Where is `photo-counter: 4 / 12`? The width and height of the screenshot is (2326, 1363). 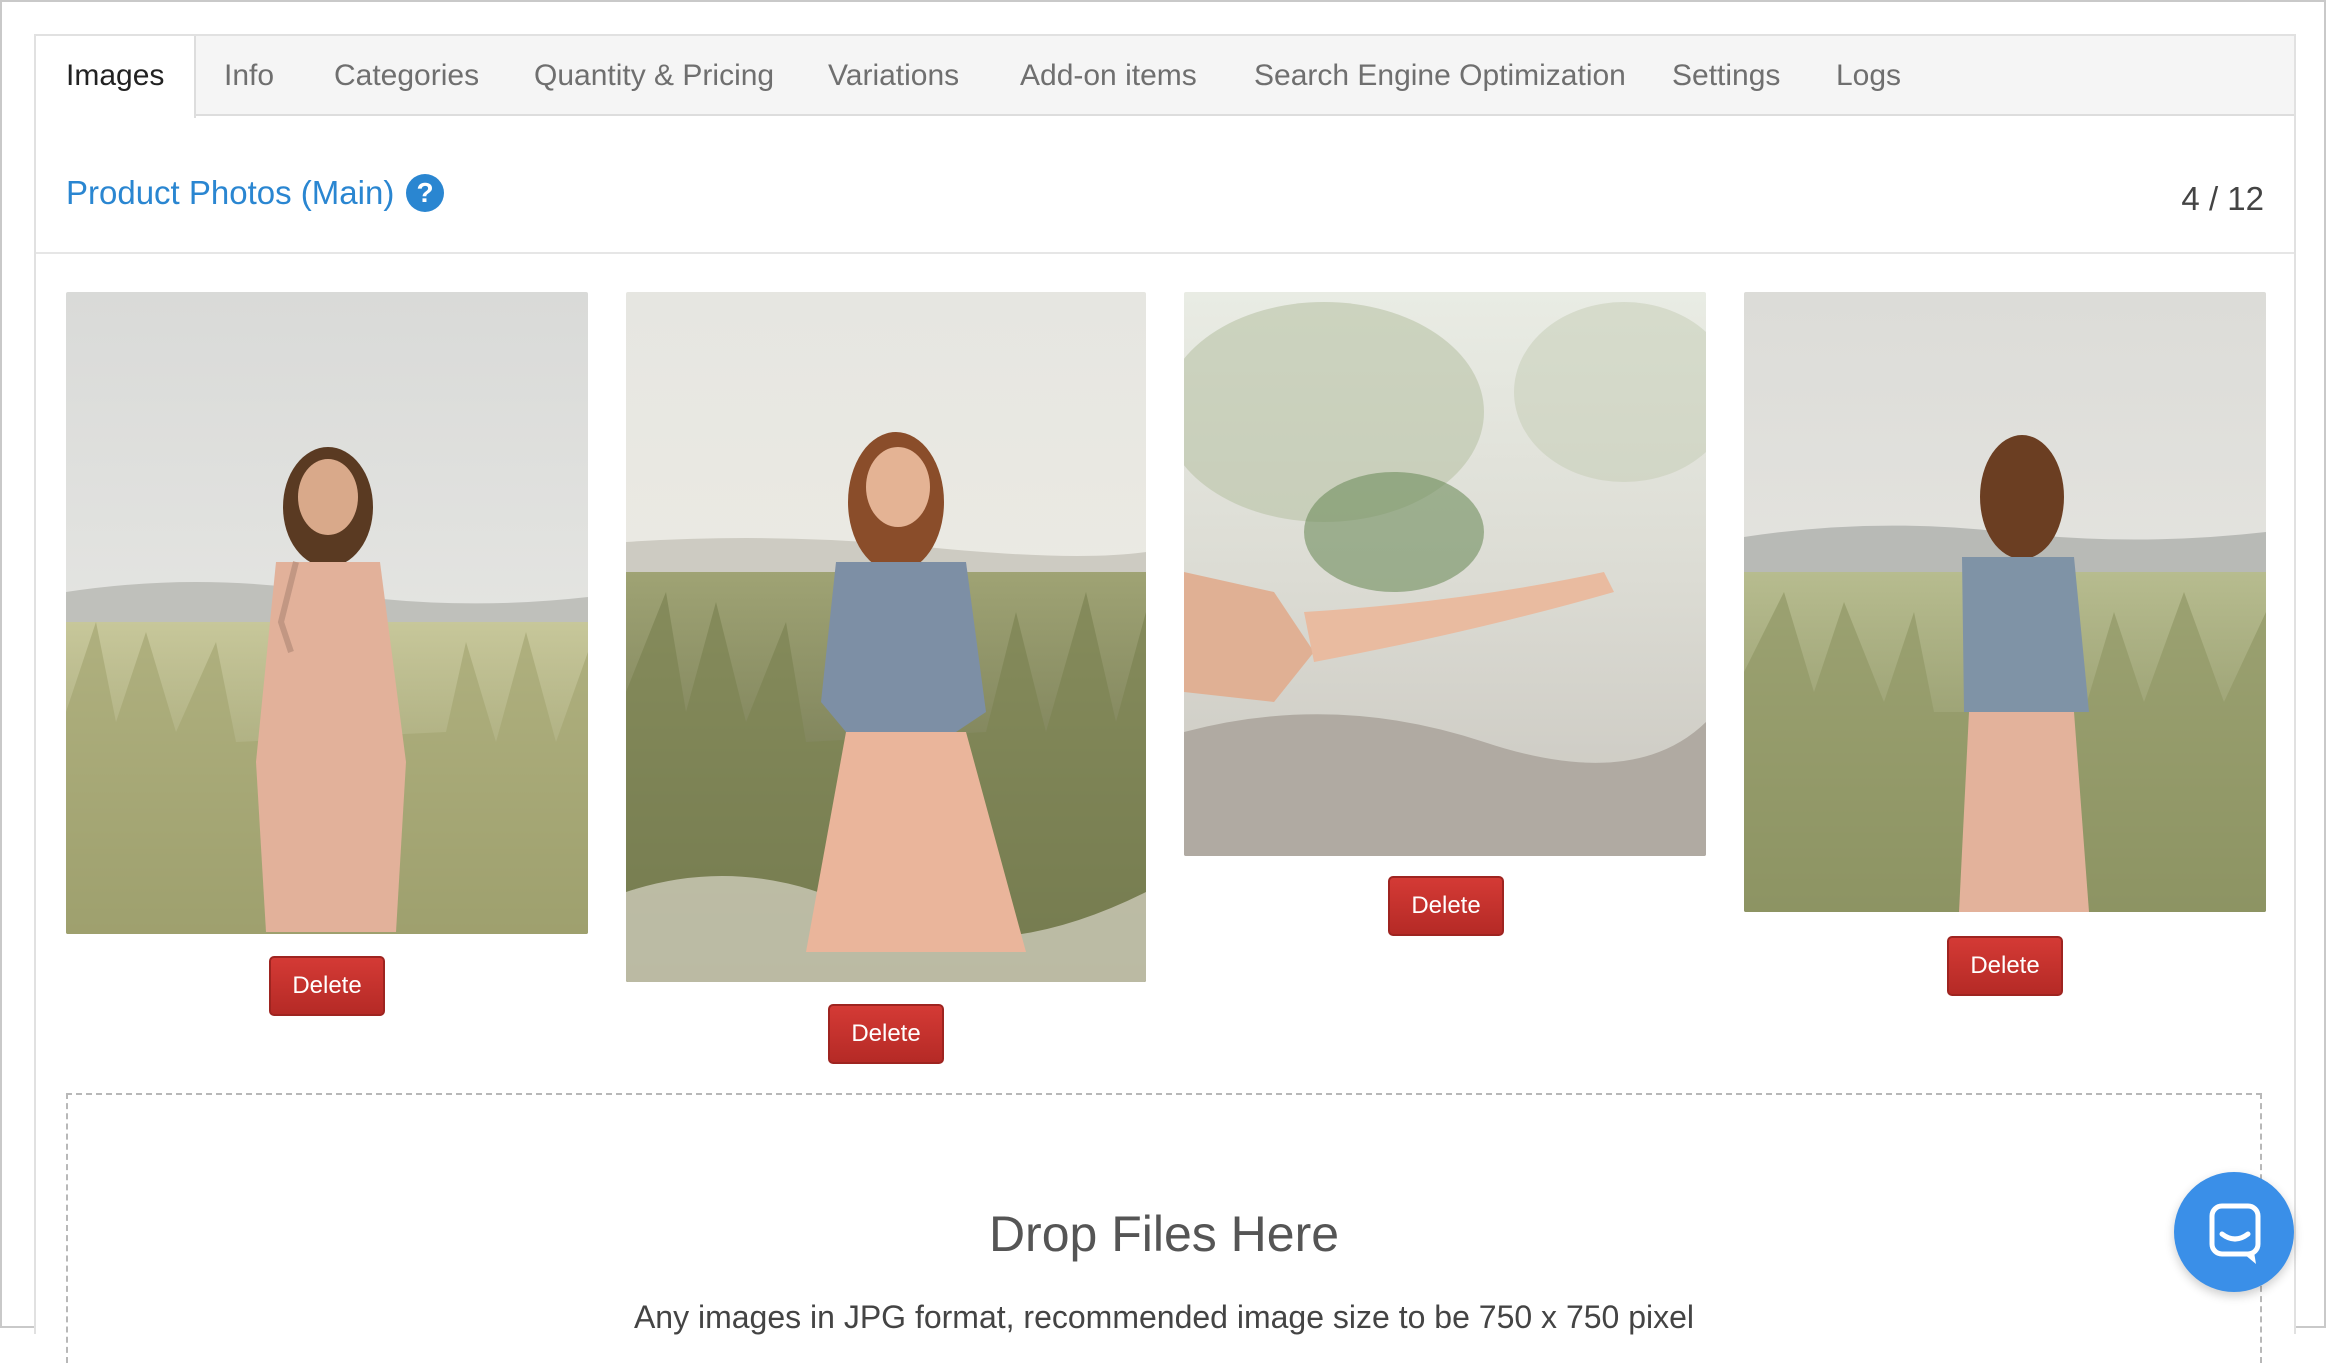
photo-counter: 4 / 12 is located at coordinates (2222, 198).